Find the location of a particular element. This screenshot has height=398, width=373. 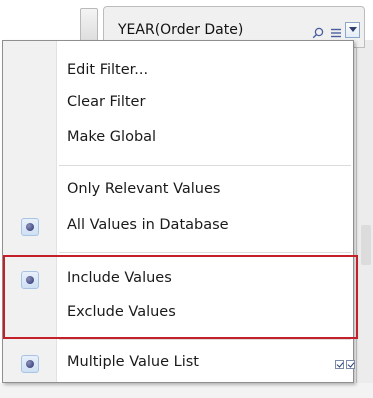

filter-card-title: YEAR(Order Date) is located at coordinates (237, 30).